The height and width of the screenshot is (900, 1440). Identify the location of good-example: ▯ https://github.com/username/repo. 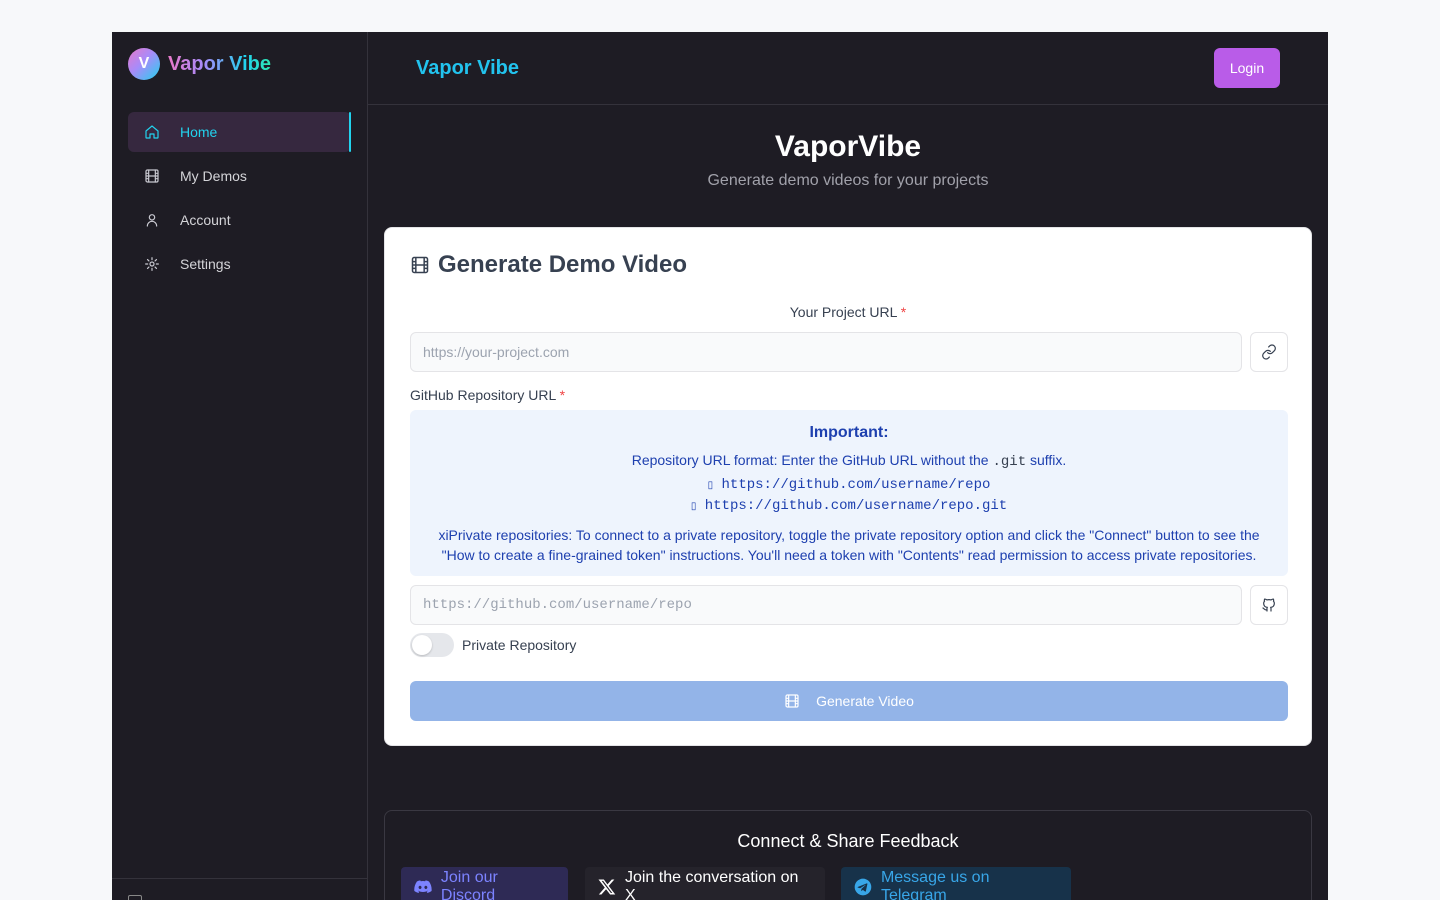
(849, 485).